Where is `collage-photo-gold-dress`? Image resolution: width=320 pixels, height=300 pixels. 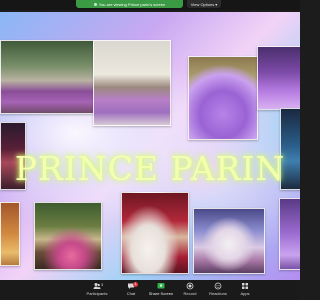
collage-photo-gold-dress is located at coordinates (10, 234).